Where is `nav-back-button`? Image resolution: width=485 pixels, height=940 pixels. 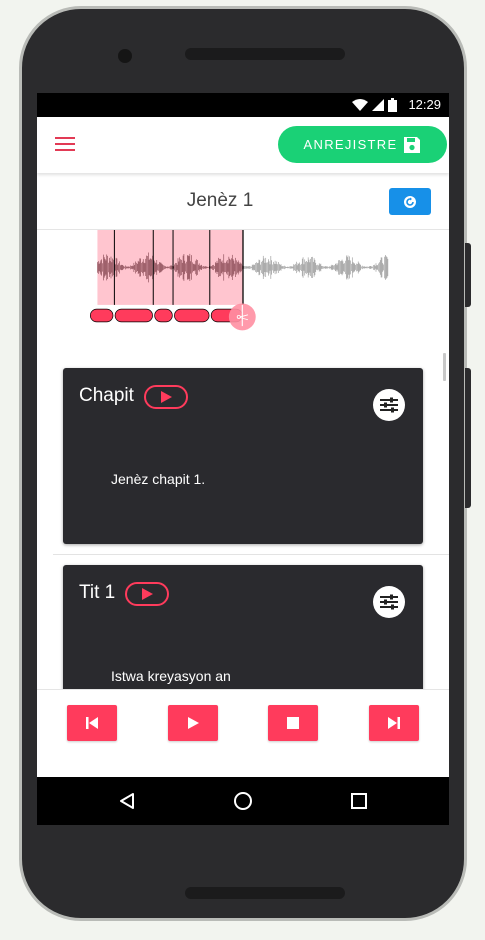
nav-back-button is located at coordinates (127, 801).